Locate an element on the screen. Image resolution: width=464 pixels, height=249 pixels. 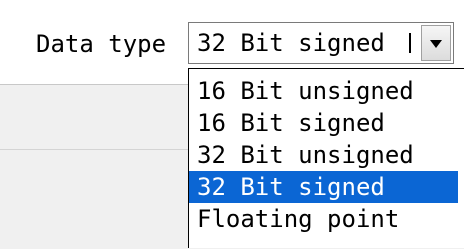
text-caret is located at coordinates (410, 43).